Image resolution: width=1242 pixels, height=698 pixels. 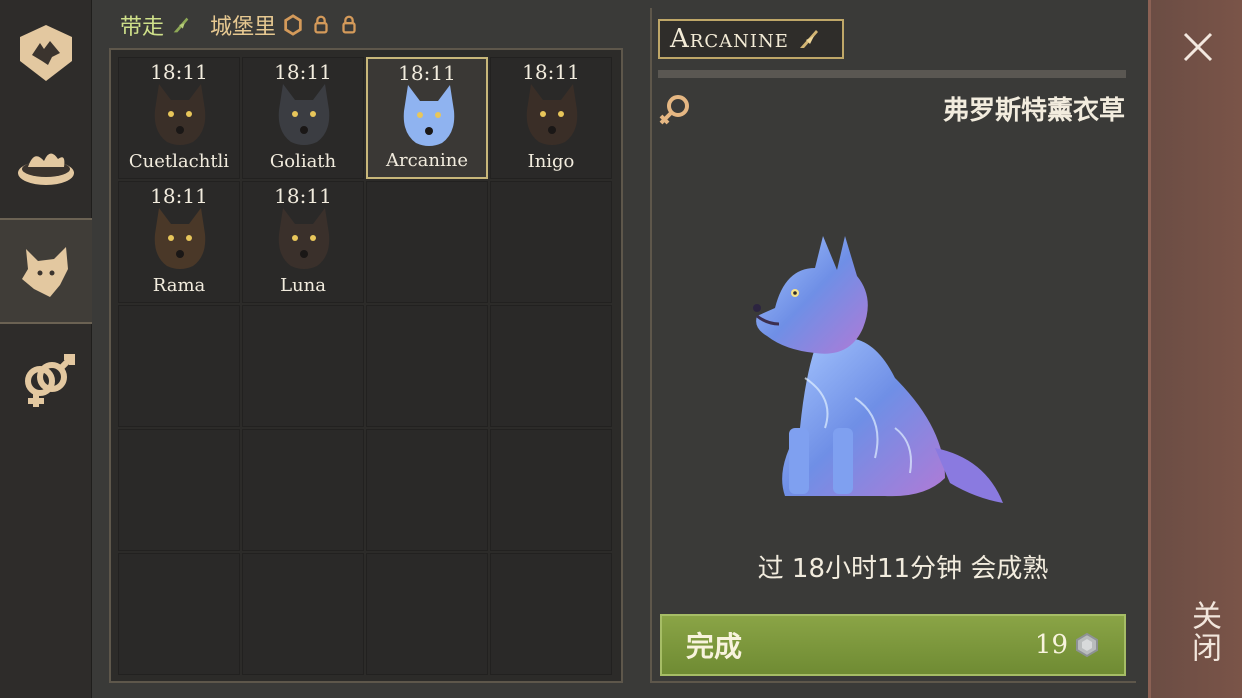 What do you see at coordinates (50, 380) in the screenshot?
I see `breeding-gender-icon` at bounding box center [50, 380].